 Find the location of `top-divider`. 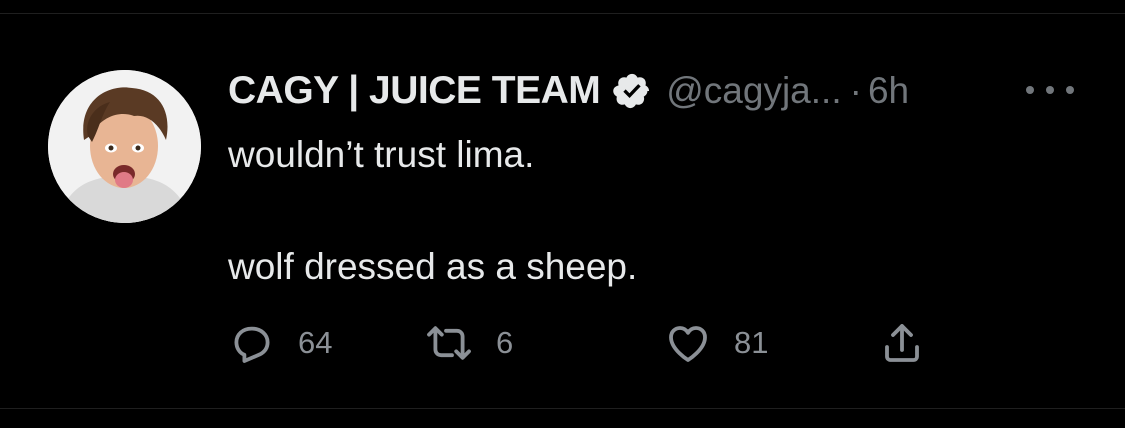

top-divider is located at coordinates (562, 13).